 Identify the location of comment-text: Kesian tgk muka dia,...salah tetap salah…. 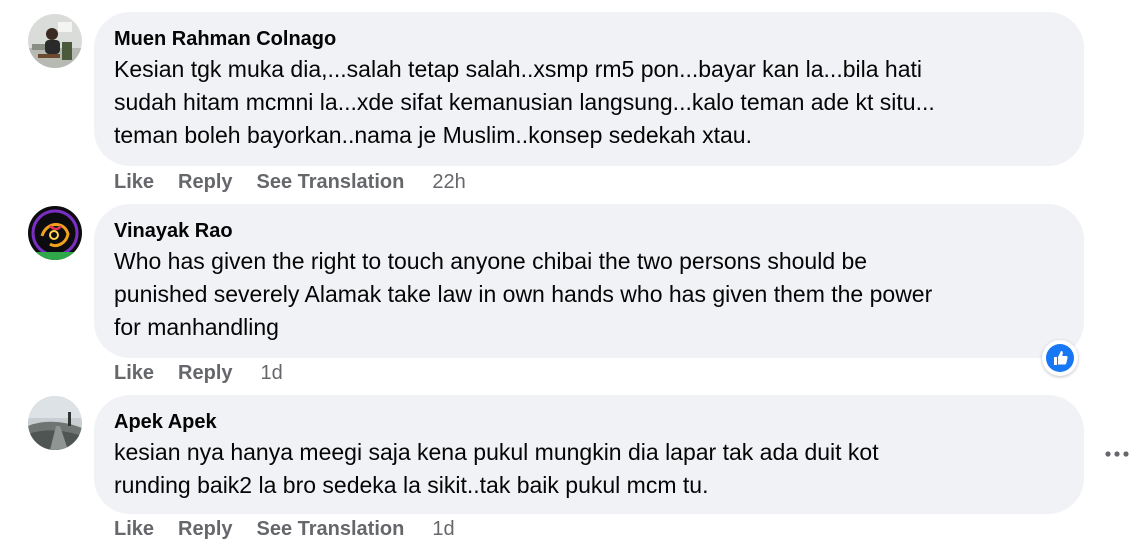
(524, 102).